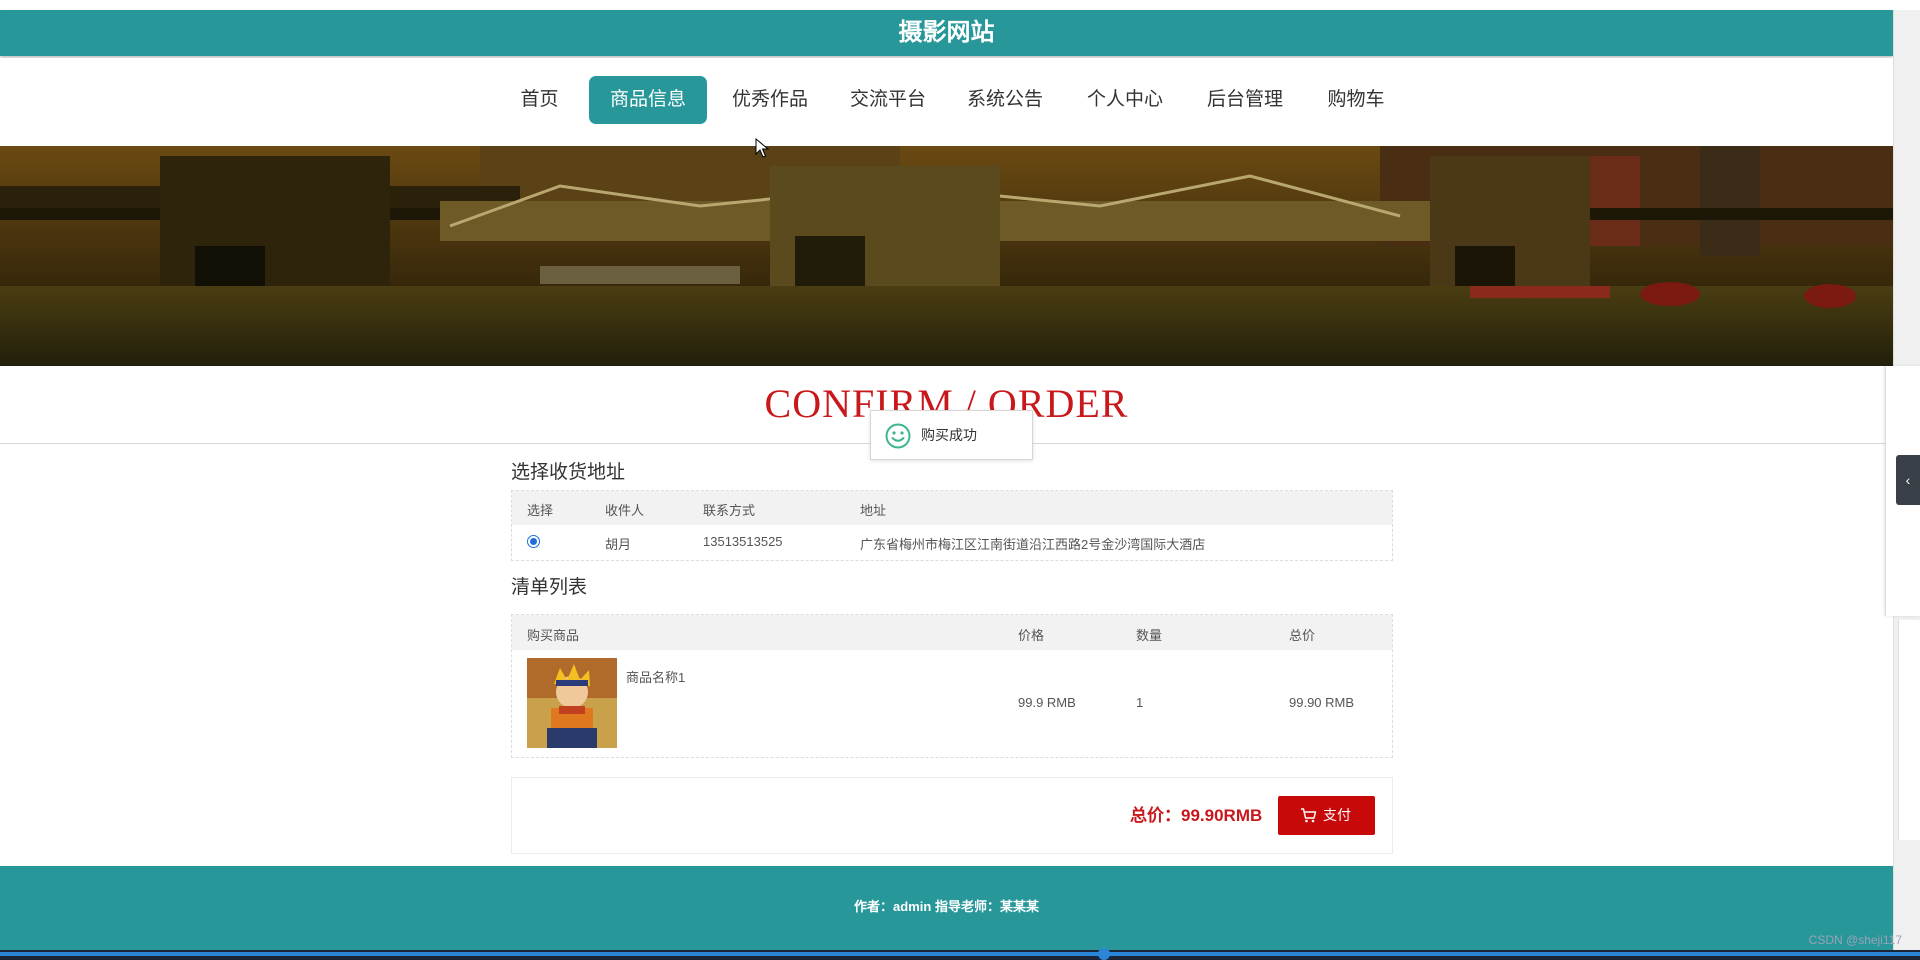 Image resolution: width=1920 pixels, height=960 pixels. What do you see at coordinates (540, 510) in the screenshot?
I see `header-select: 选择` at bounding box center [540, 510].